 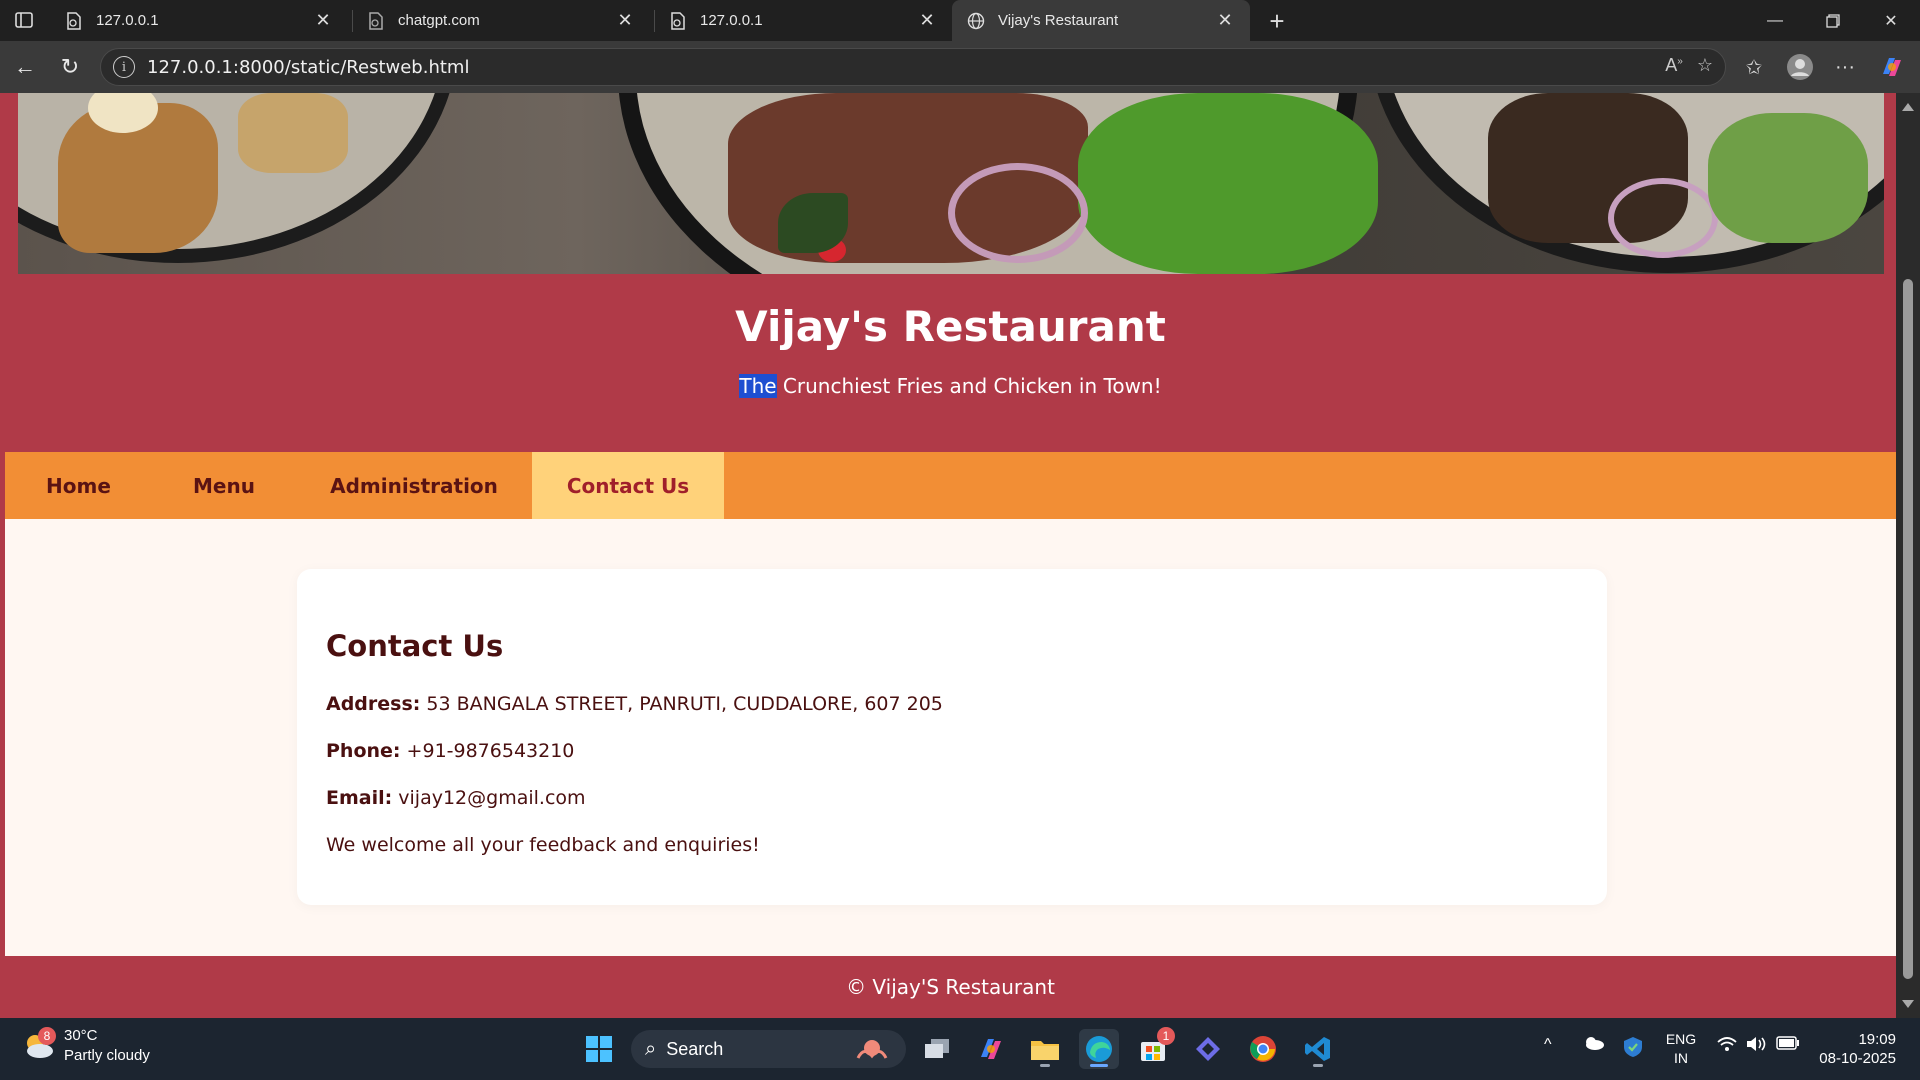 I want to click on selected-text: The, so click(x=758, y=386).